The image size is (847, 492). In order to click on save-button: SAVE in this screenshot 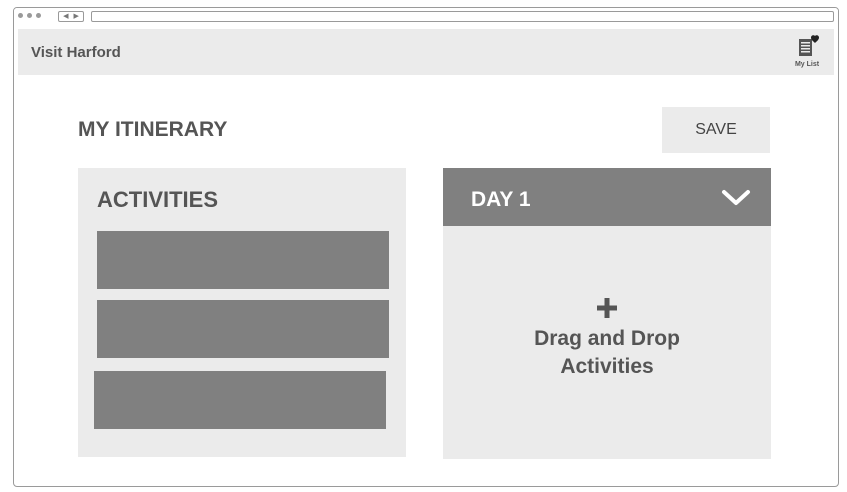, I will do `click(716, 130)`.